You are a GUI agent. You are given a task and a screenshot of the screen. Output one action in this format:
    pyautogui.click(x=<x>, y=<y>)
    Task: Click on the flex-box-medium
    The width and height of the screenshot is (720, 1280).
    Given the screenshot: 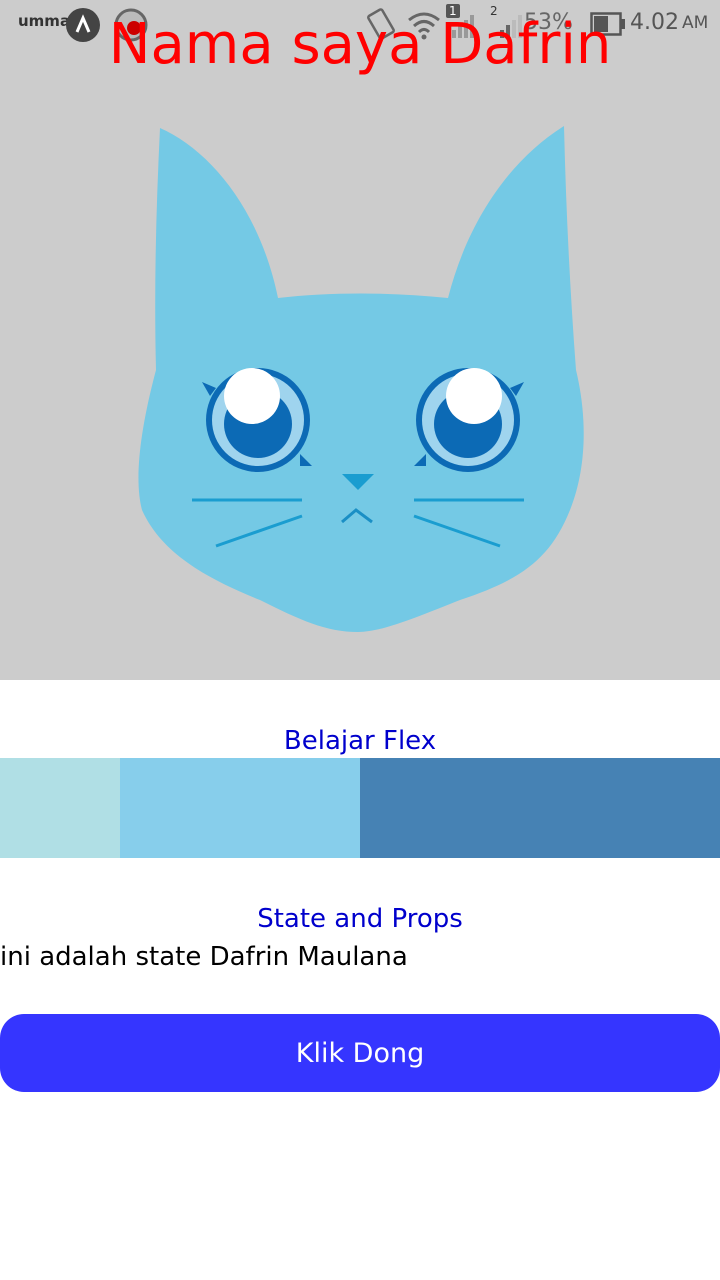 What is the action you would take?
    pyautogui.click(x=240, y=808)
    